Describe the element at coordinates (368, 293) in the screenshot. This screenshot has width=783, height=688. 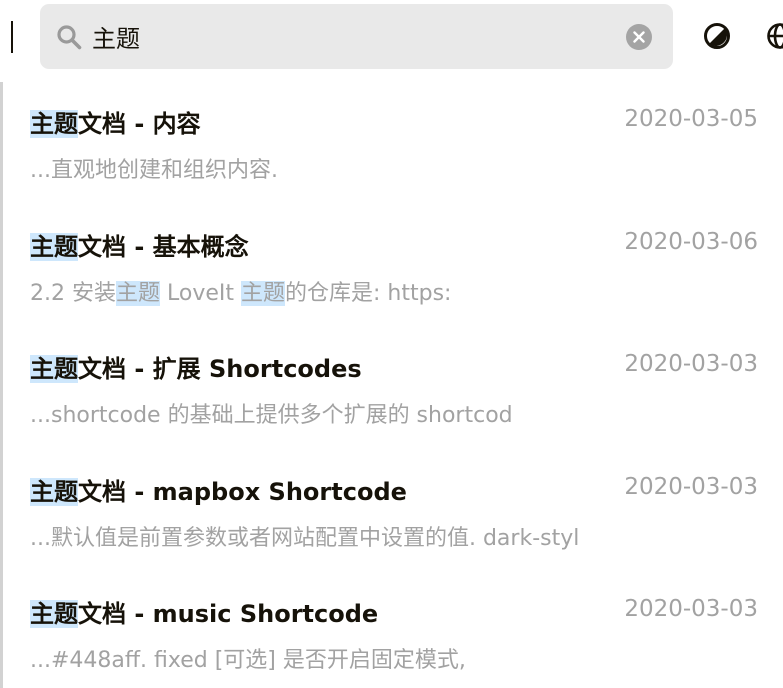
I see `snippet-text: 的仓库是: https:` at that location.